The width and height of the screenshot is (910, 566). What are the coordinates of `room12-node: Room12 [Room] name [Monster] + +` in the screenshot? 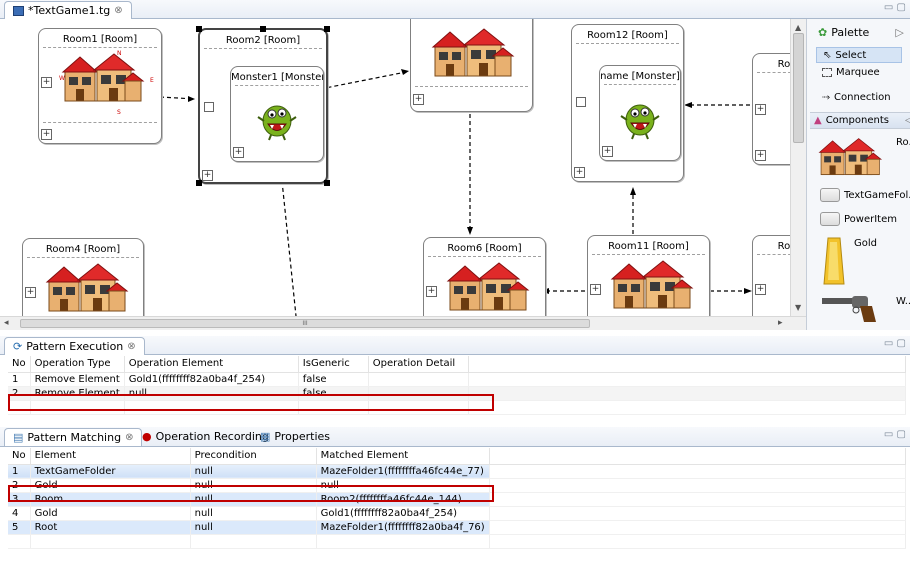 It's located at (627, 103).